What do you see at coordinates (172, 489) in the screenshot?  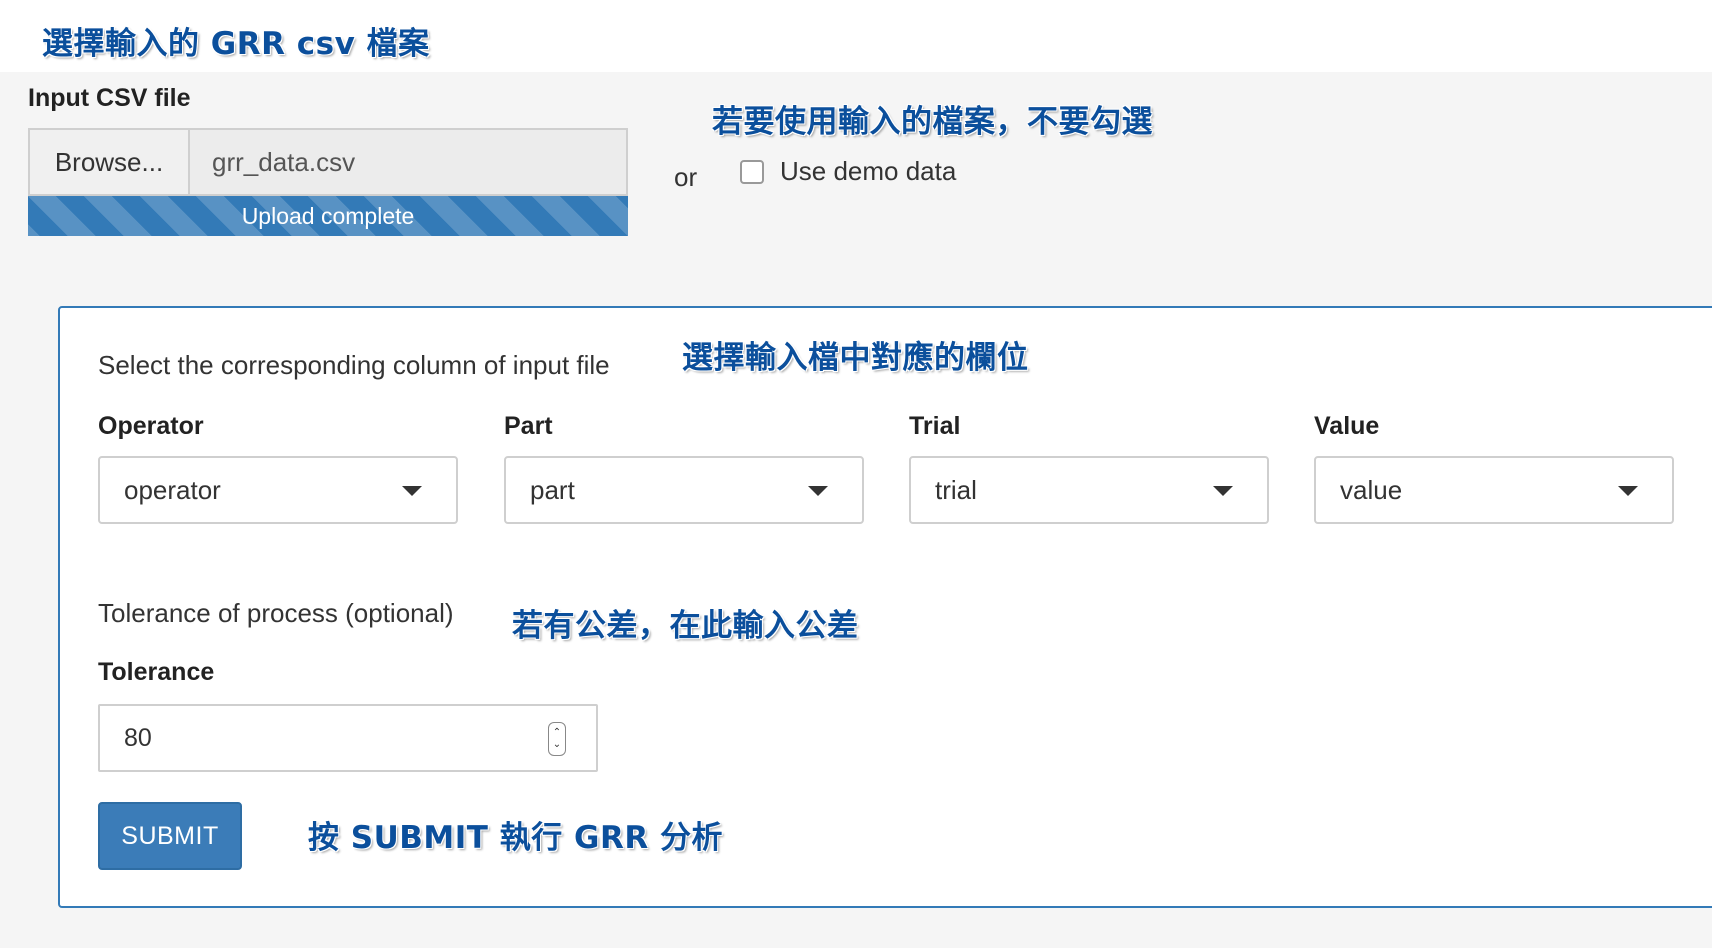 I see `operator-select-value: operator` at bounding box center [172, 489].